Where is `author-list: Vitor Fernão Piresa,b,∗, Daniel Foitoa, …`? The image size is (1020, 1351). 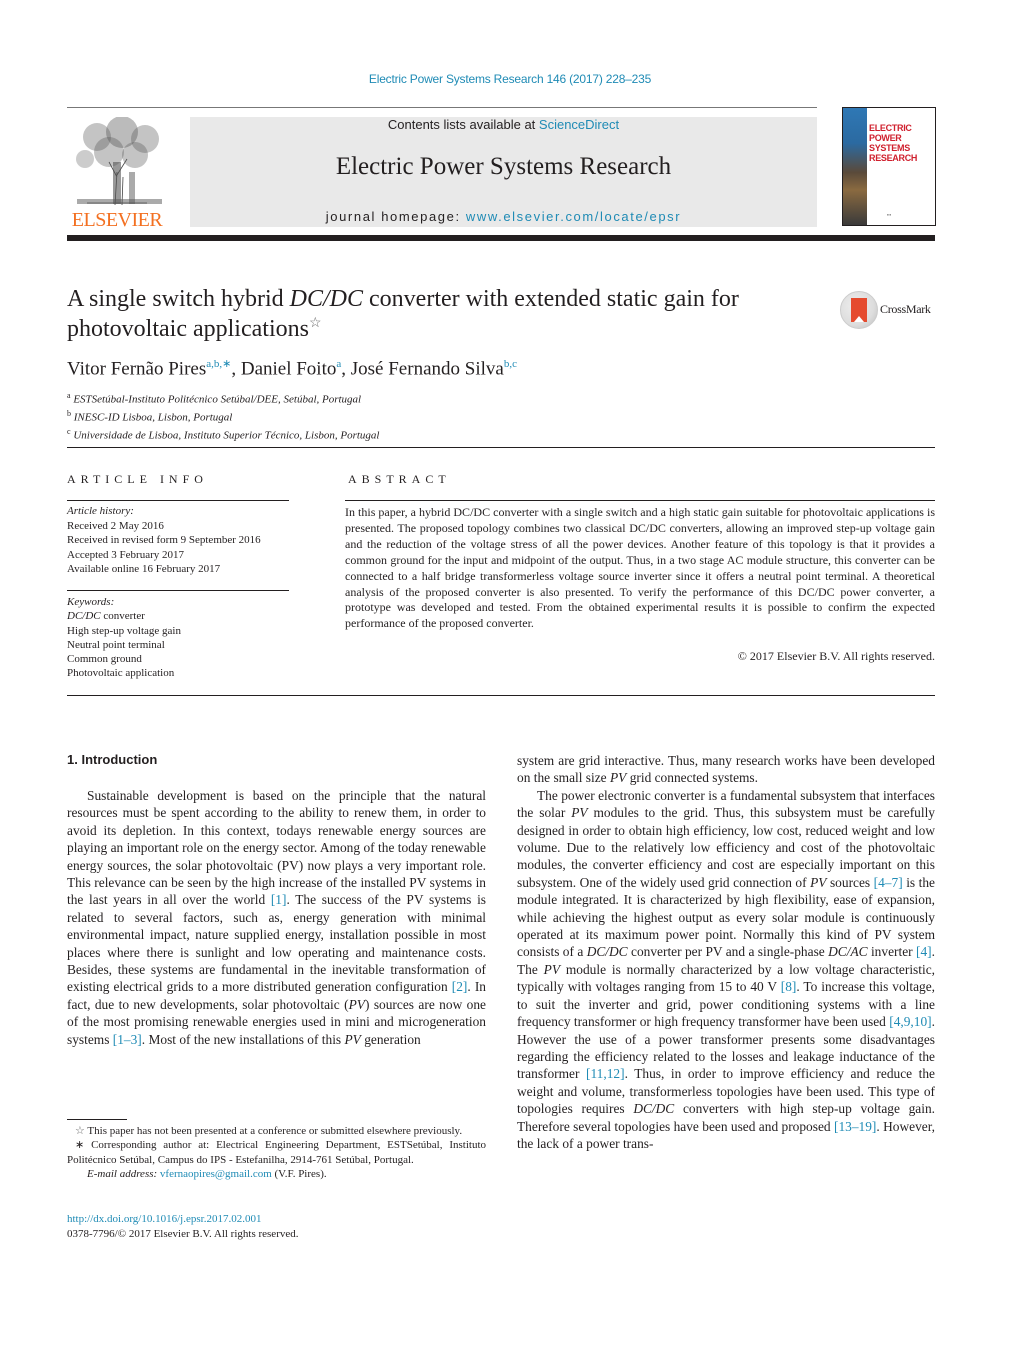
author-list: Vitor Fernão Piresa,b,∗, Daniel Foitoa, … is located at coordinates (292, 369).